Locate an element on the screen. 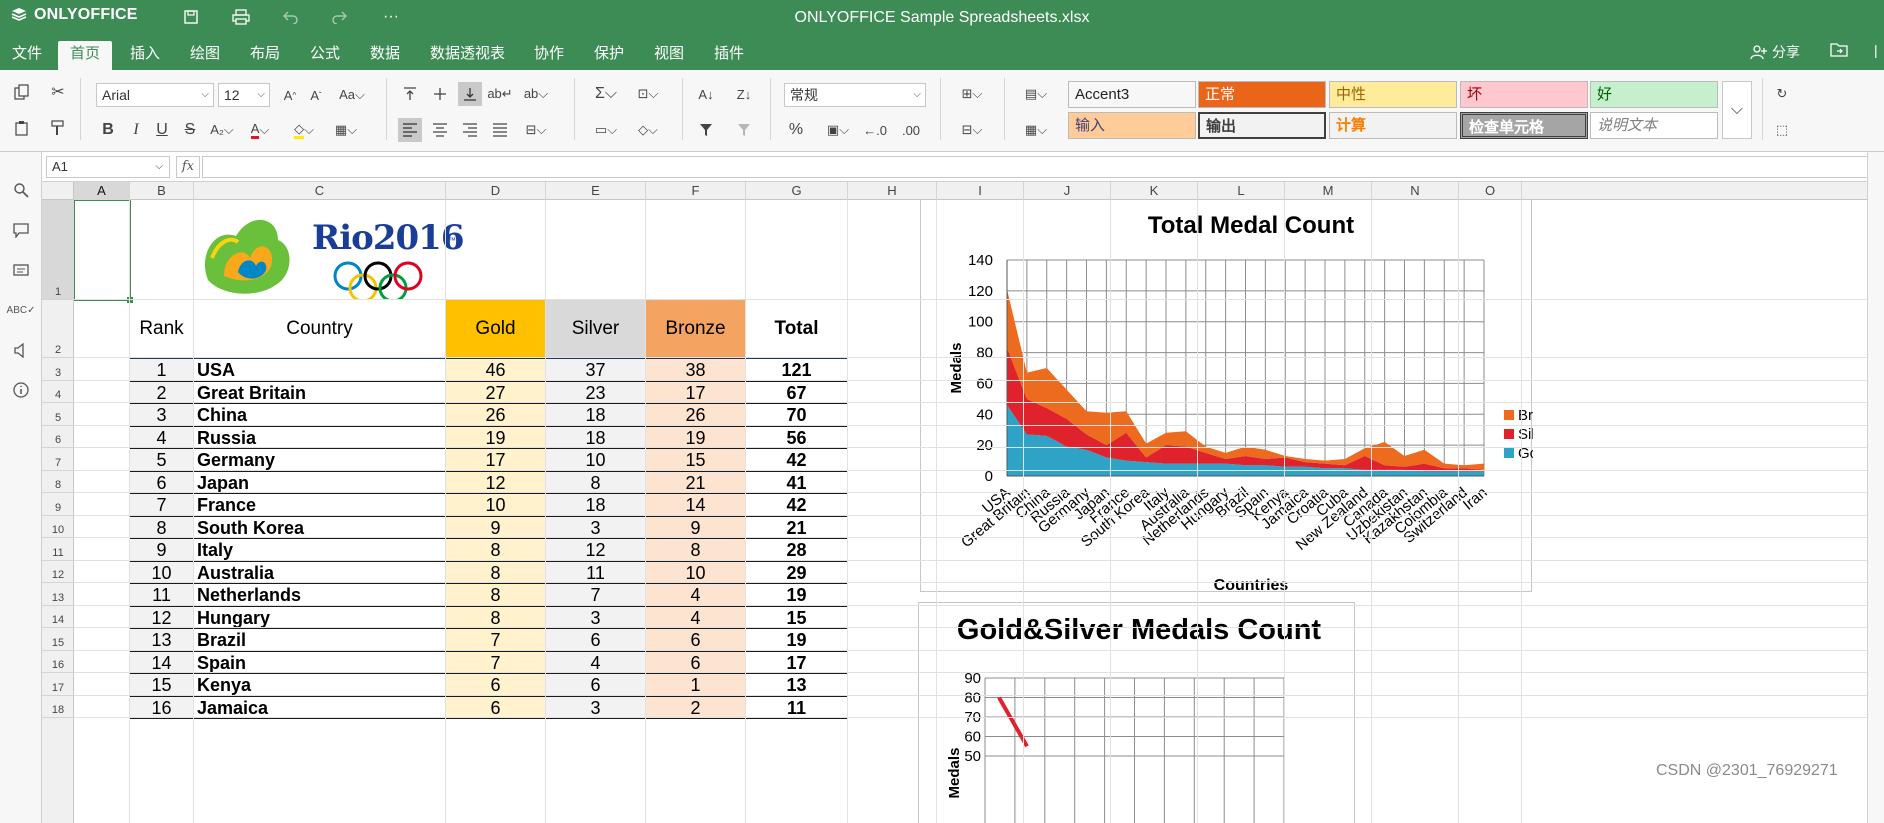 The width and height of the screenshot is (1884, 823). table-cell: 28 is located at coordinates (796, 550).